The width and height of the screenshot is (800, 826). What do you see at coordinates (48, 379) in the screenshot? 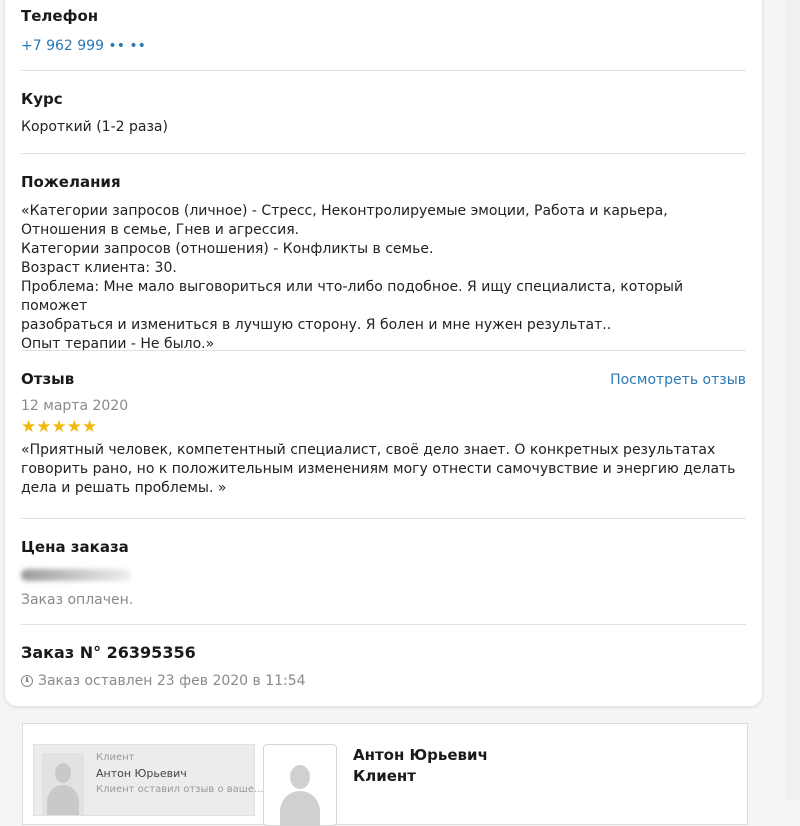
I see `review-heading: Отзыв` at bounding box center [48, 379].